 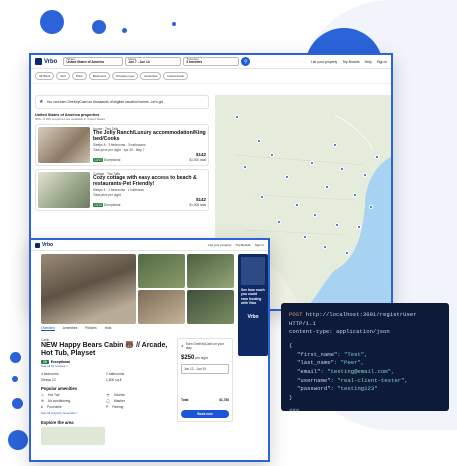 What do you see at coordinates (50, 374) in the screenshot?
I see `spec-bedrooms: 4 bedrooms` at bounding box center [50, 374].